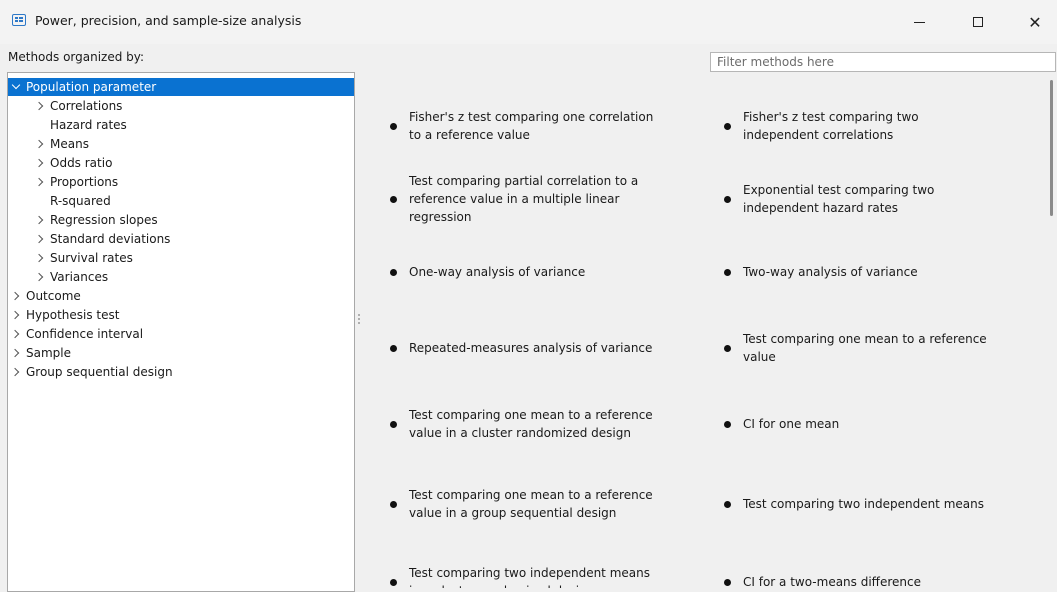 This screenshot has width=1057, height=592. Describe the element at coordinates (181, 201) in the screenshot. I see `tree-item: R-squared` at that location.